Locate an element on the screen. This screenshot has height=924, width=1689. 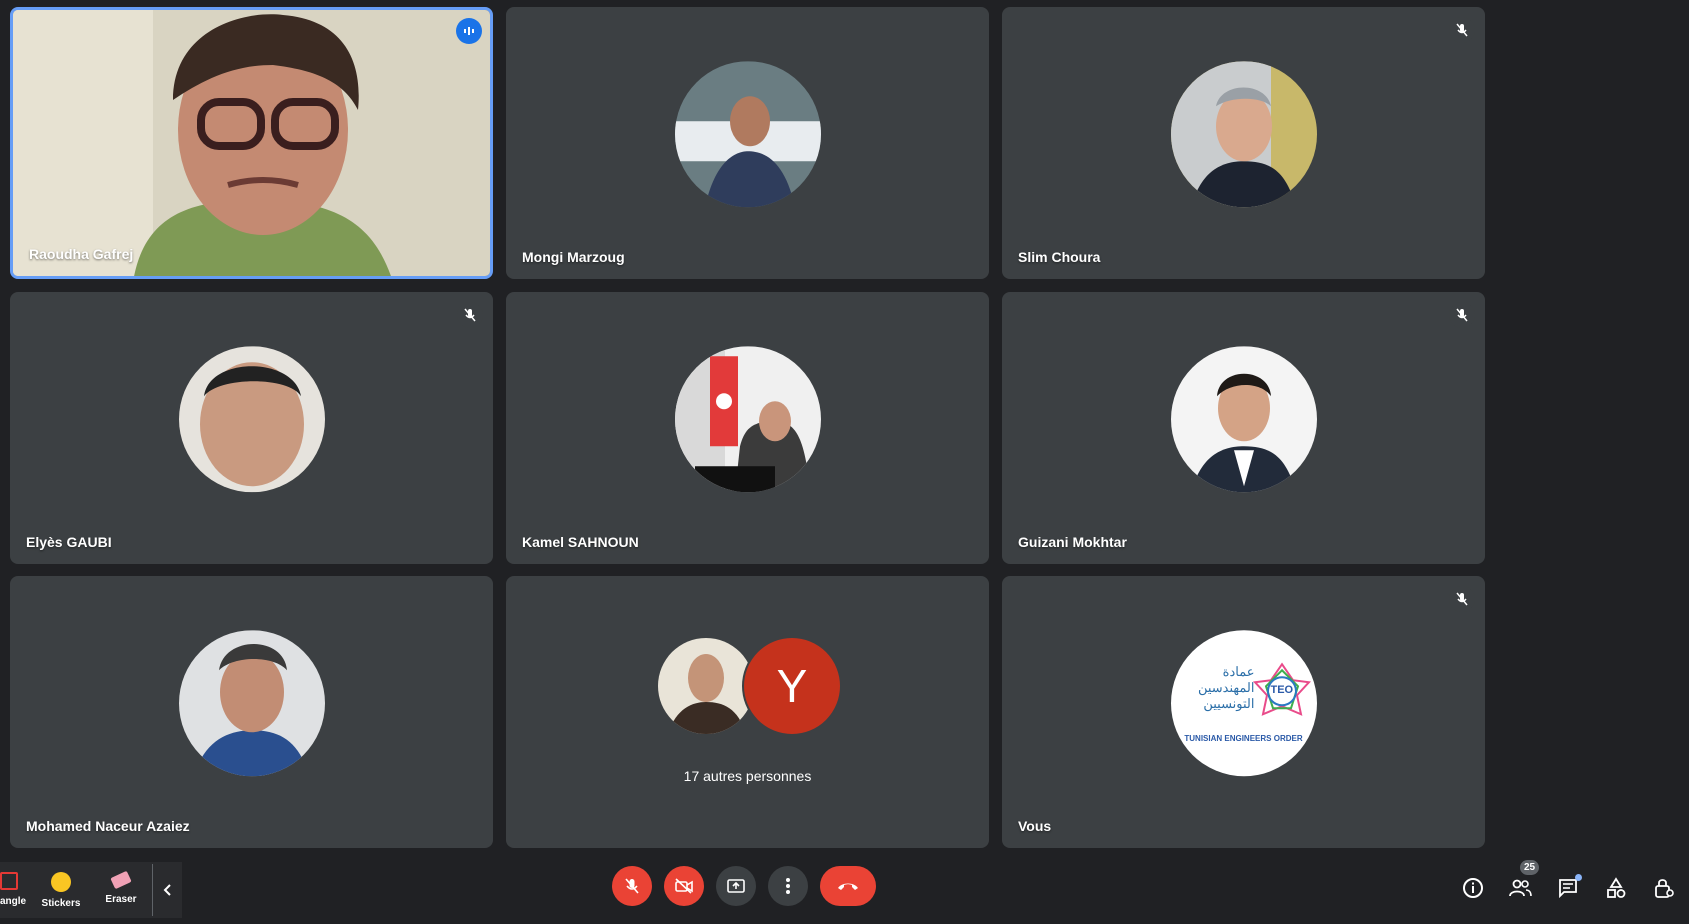
eraser-icon is located at coordinates (121, 880).